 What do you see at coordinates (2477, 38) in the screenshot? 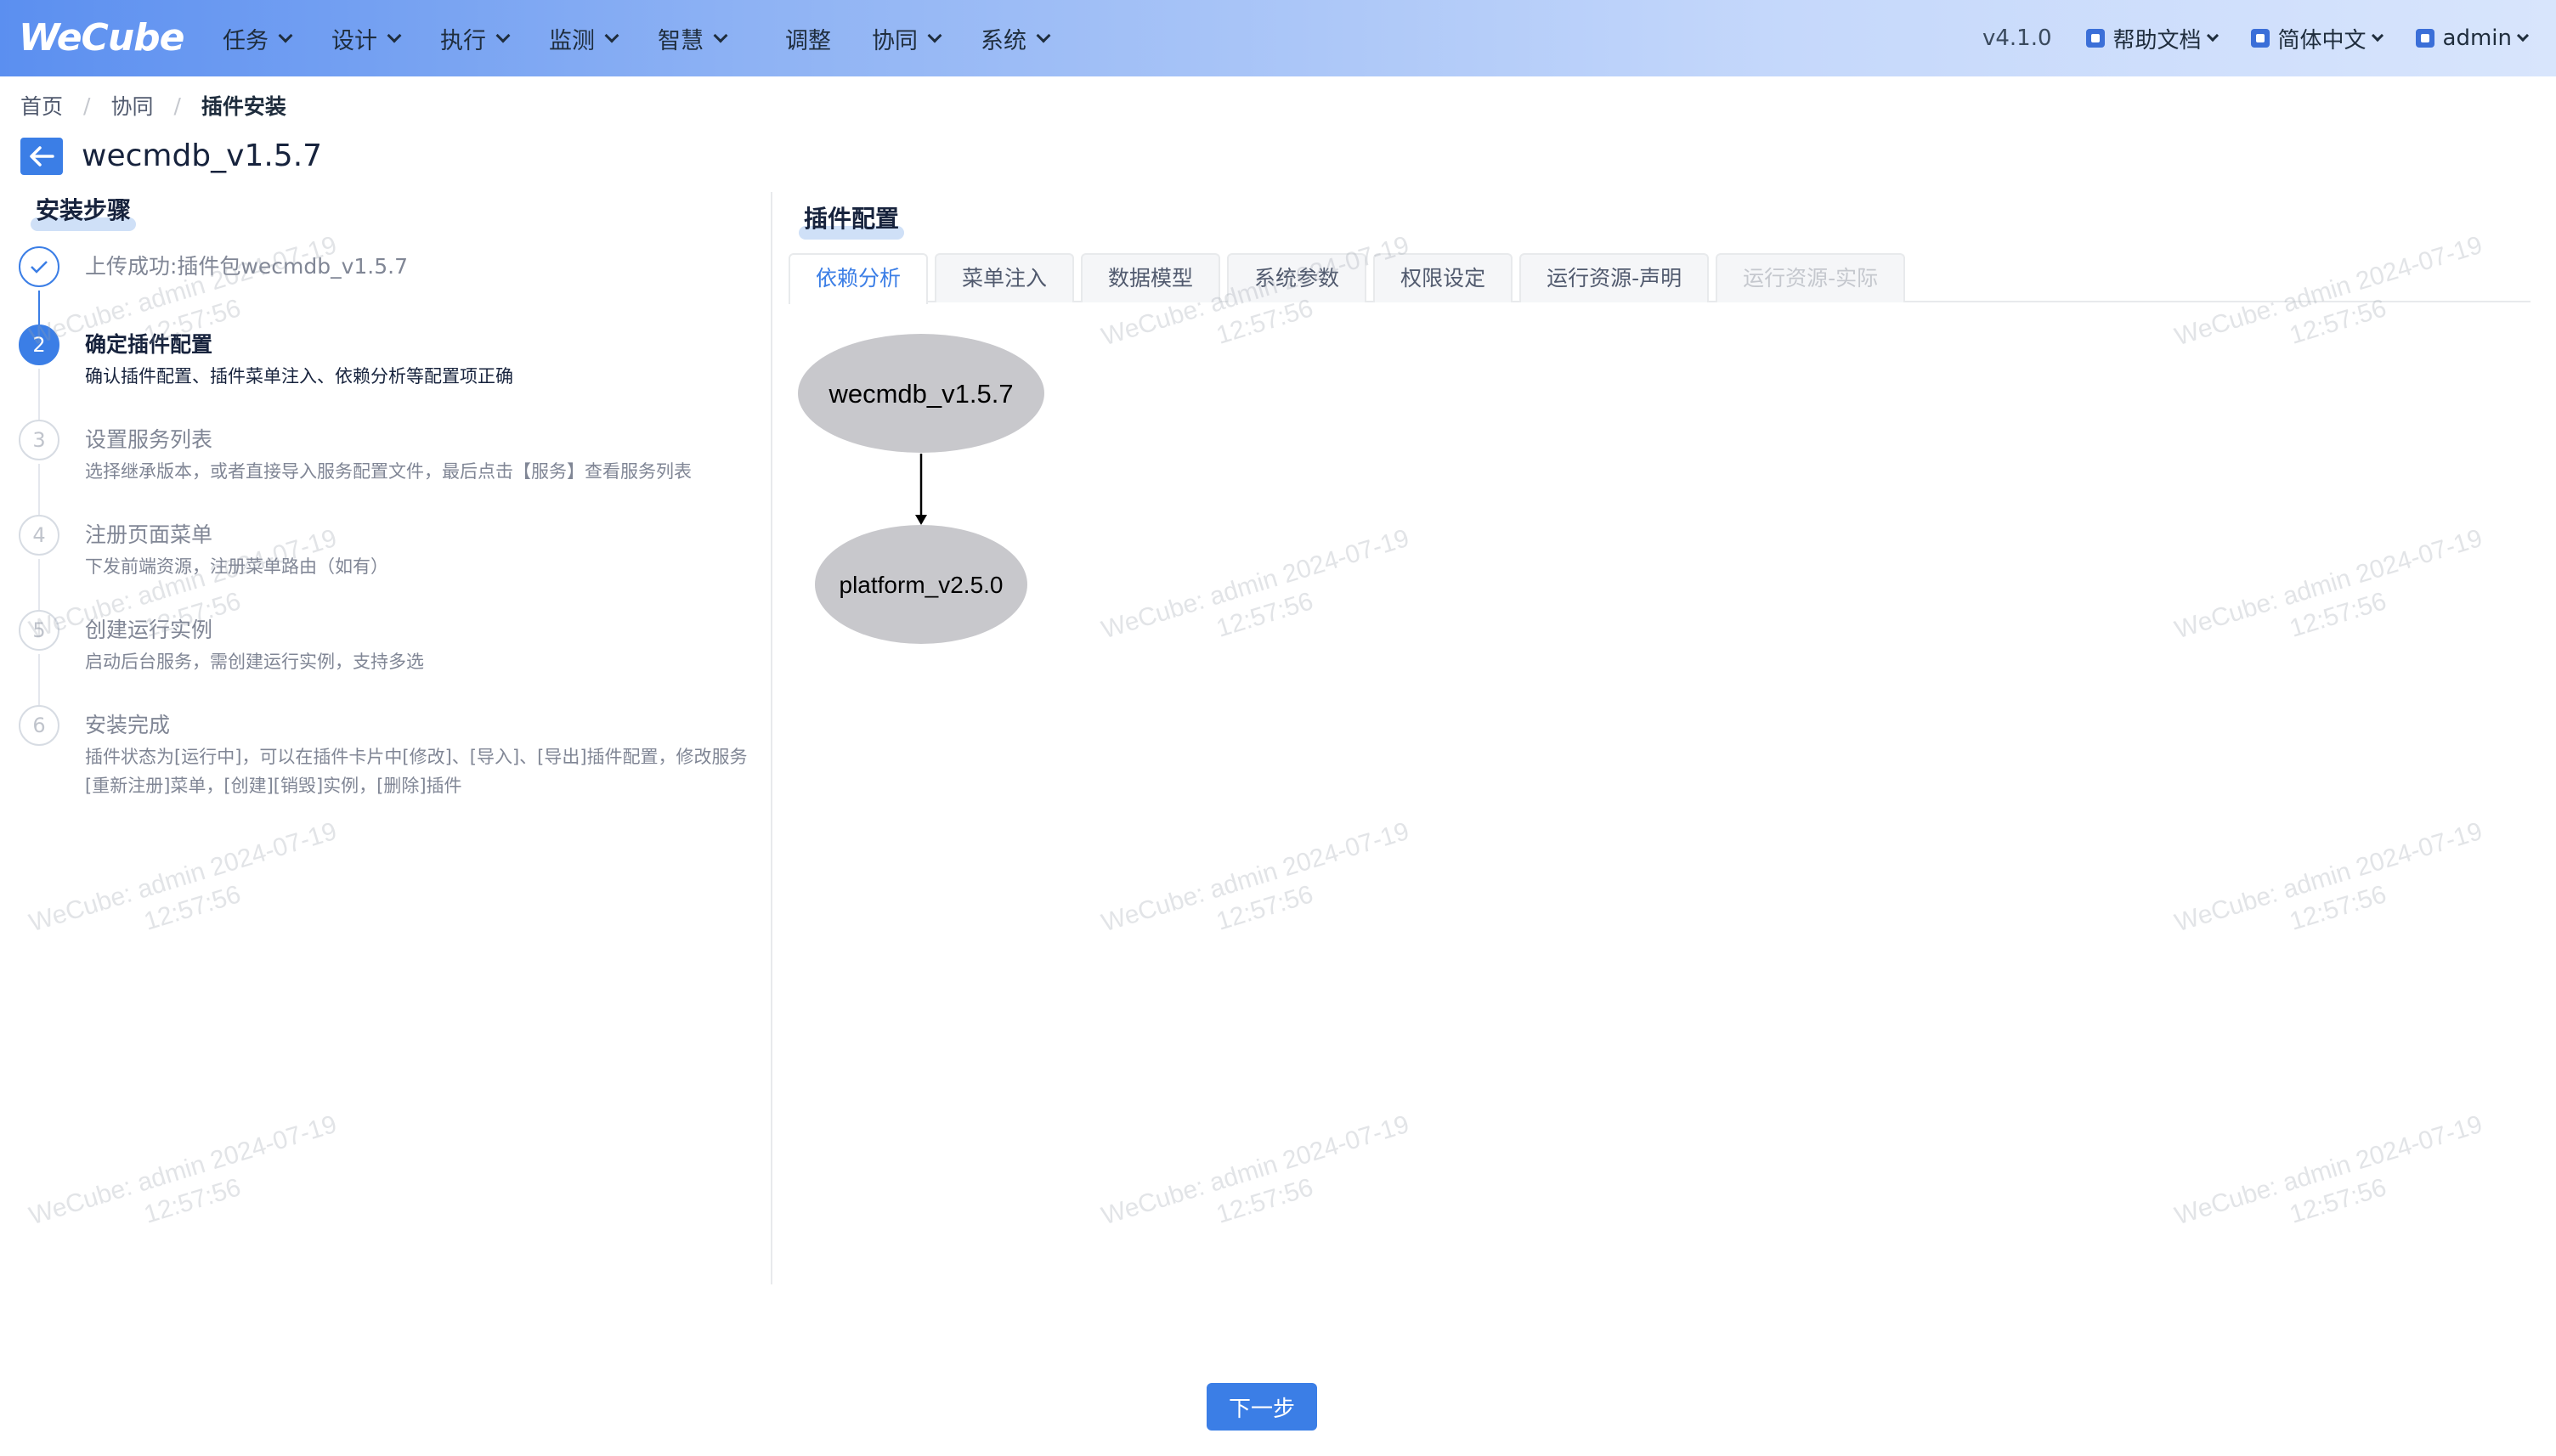
I see `user-name: admin` at bounding box center [2477, 38].